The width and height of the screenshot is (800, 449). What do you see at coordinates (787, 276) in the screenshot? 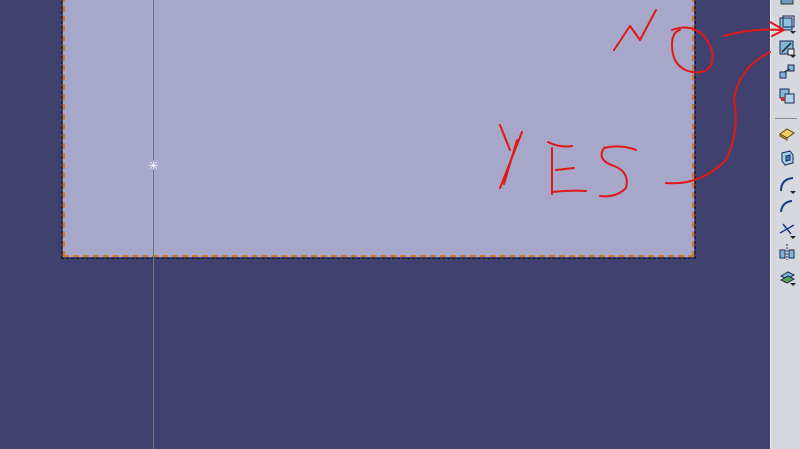
I see `project-3d-button` at bounding box center [787, 276].